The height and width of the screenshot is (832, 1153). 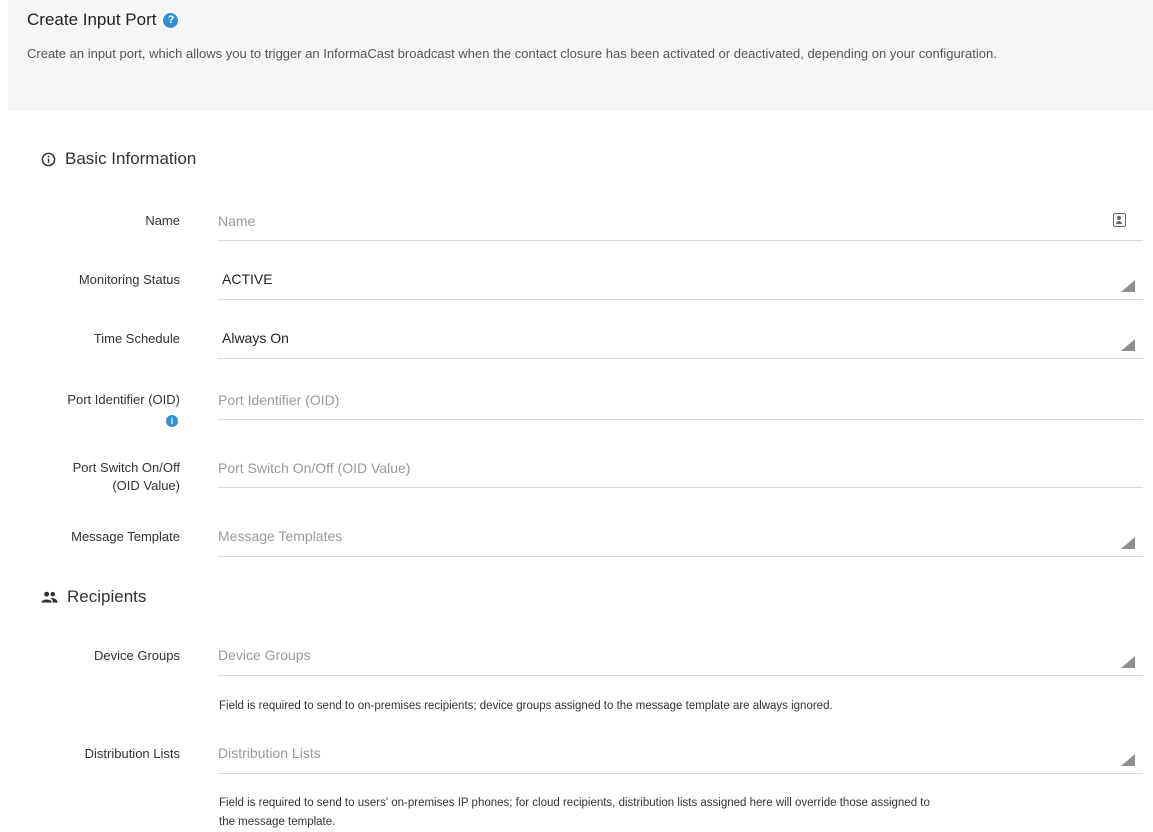 I want to click on distribution-lists-select: Distribution Lists, so click(x=680, y=754).